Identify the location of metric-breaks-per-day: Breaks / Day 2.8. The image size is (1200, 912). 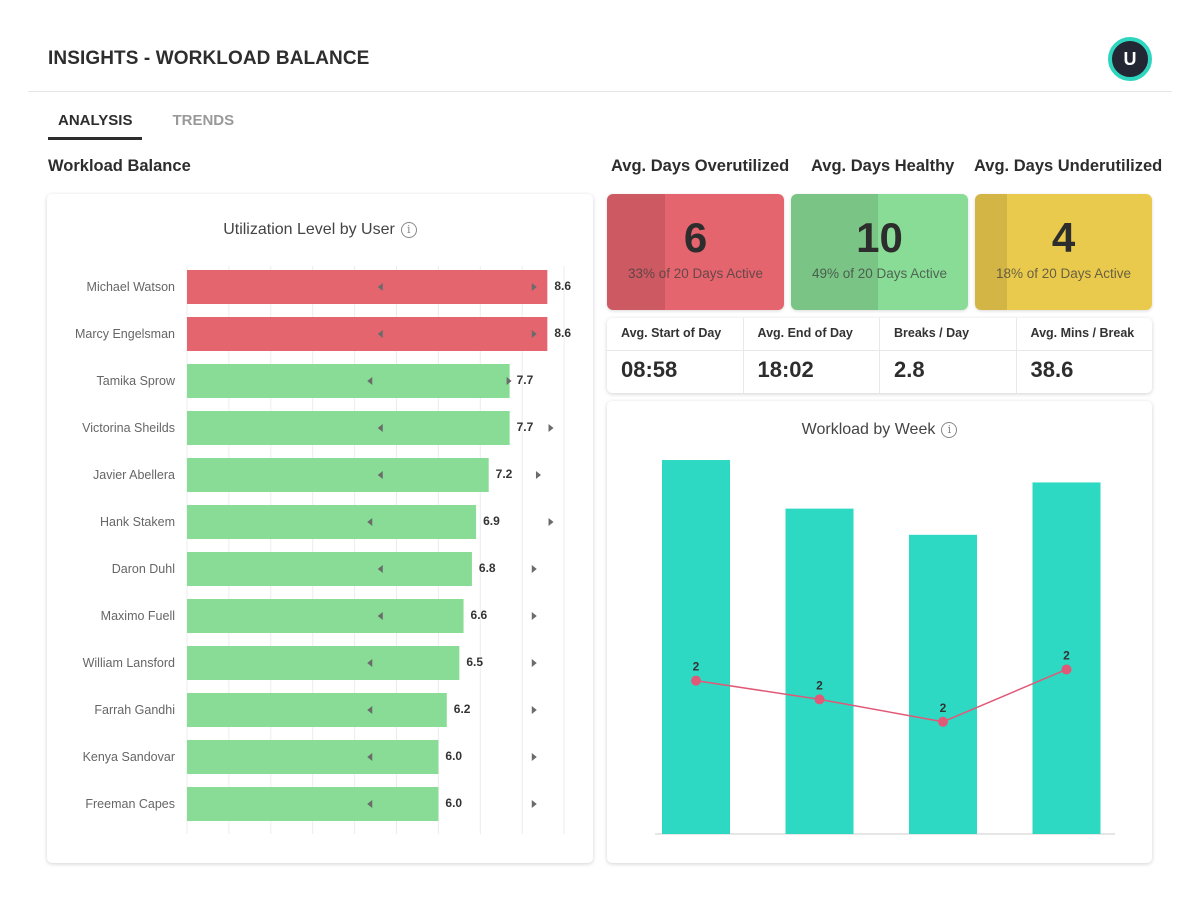
(948, 355).